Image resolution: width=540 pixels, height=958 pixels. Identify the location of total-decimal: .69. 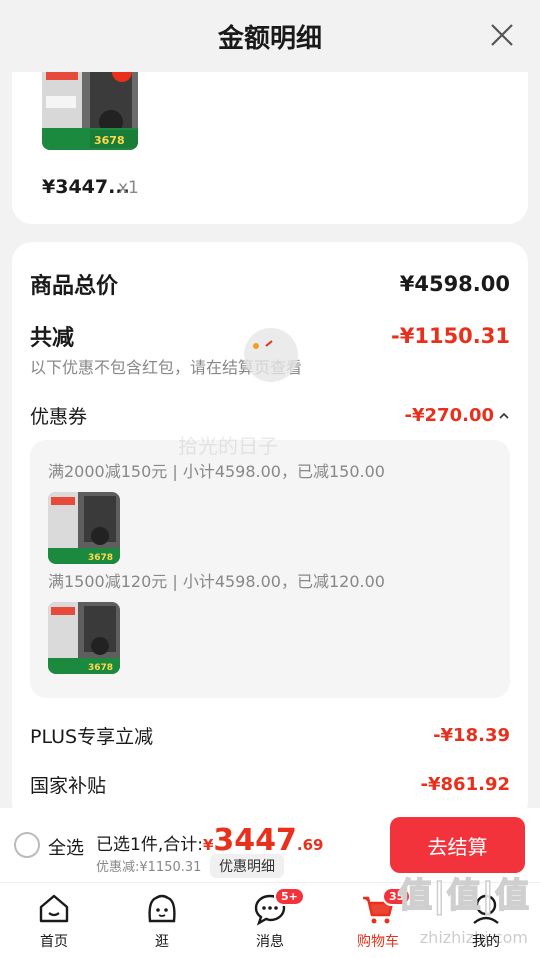
(310, 845).